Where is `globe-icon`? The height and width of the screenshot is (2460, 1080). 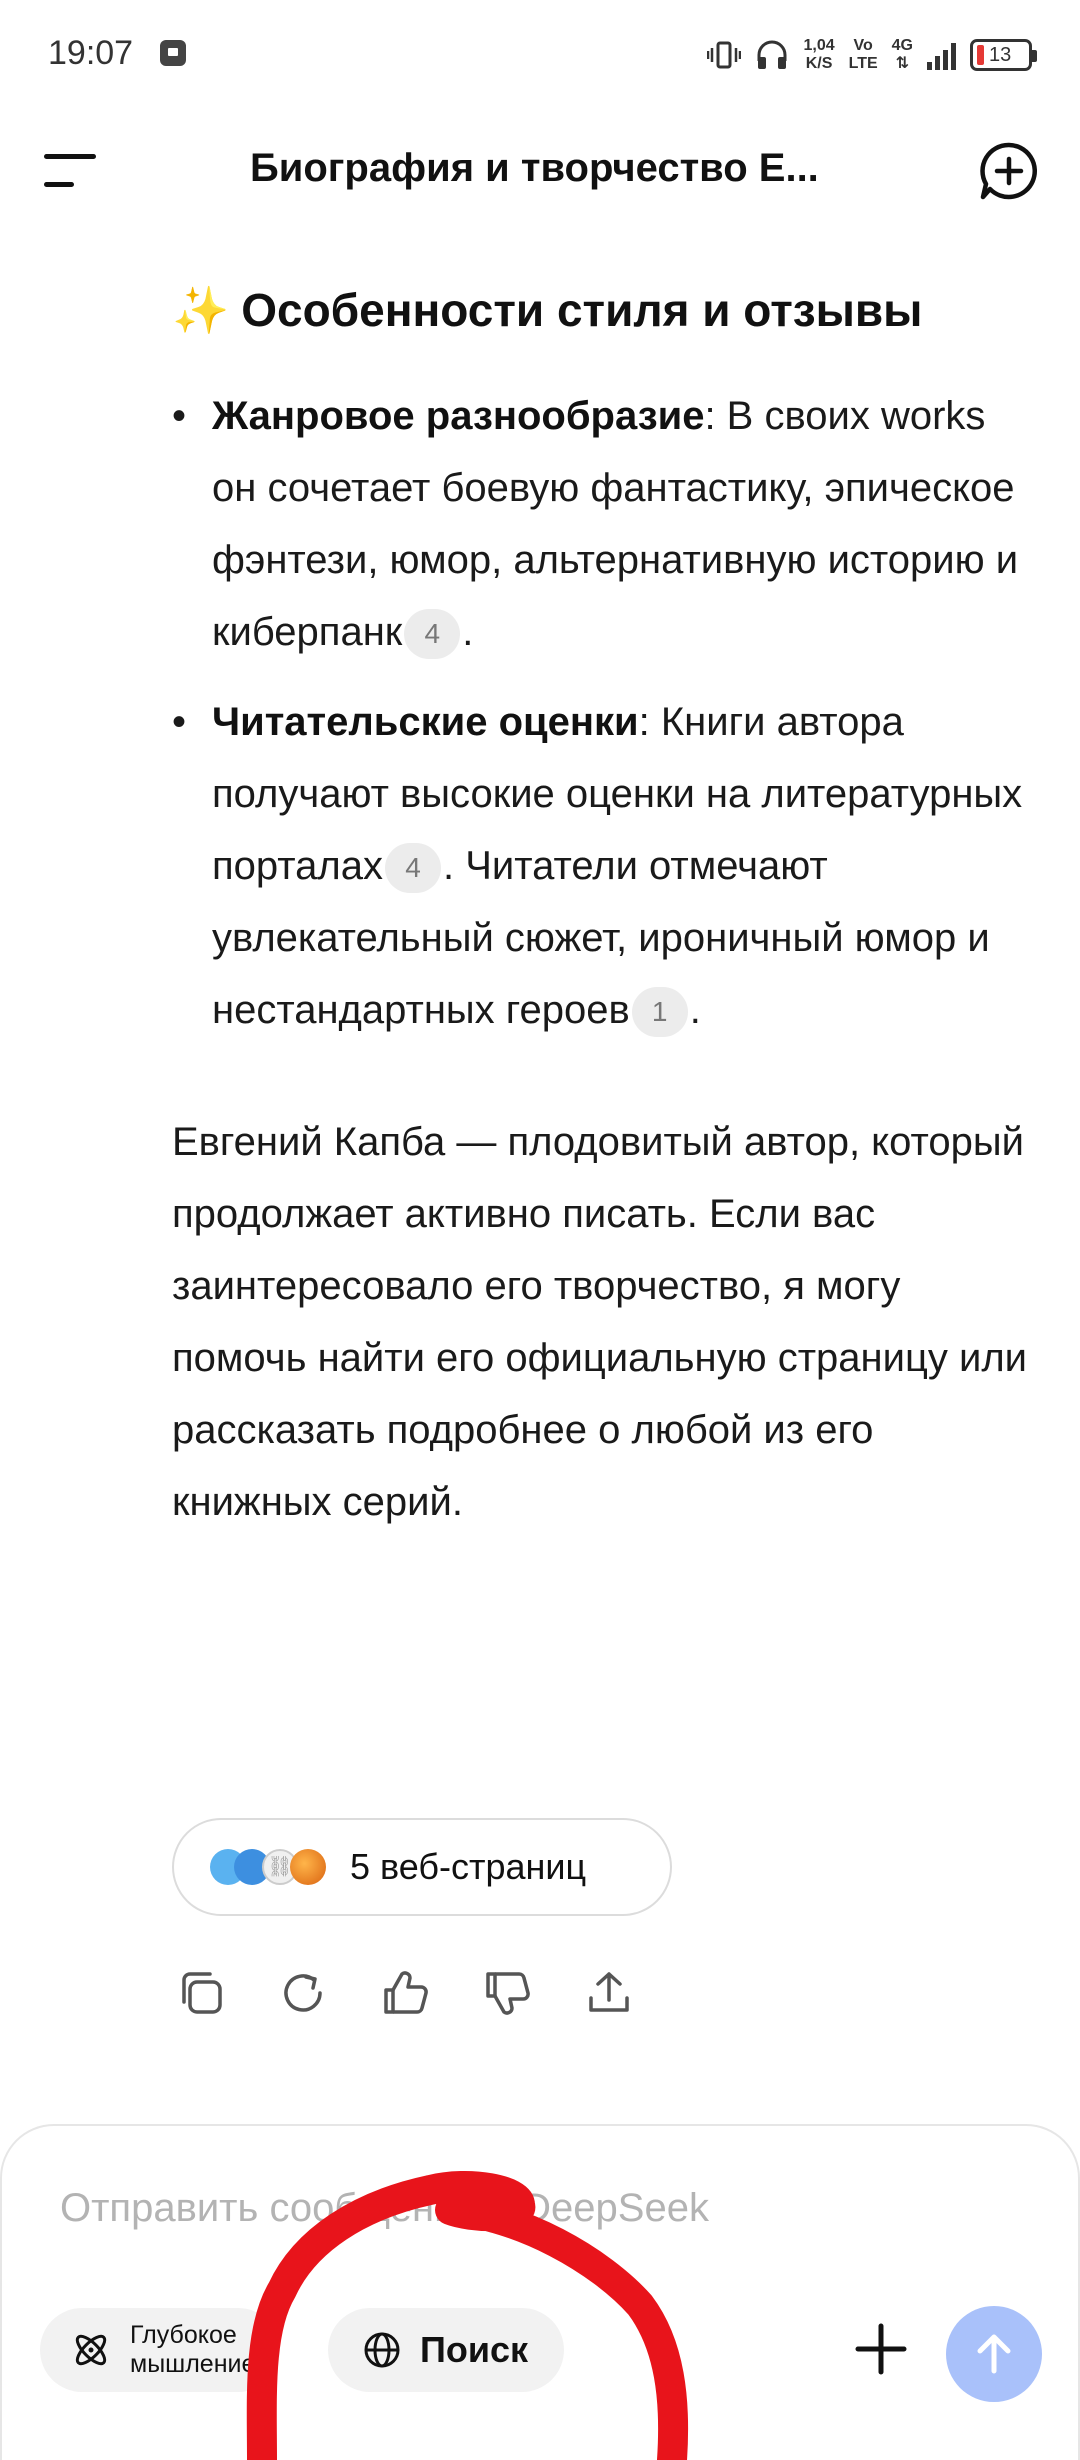 globe-icon is located at coordinates (382, 2350).